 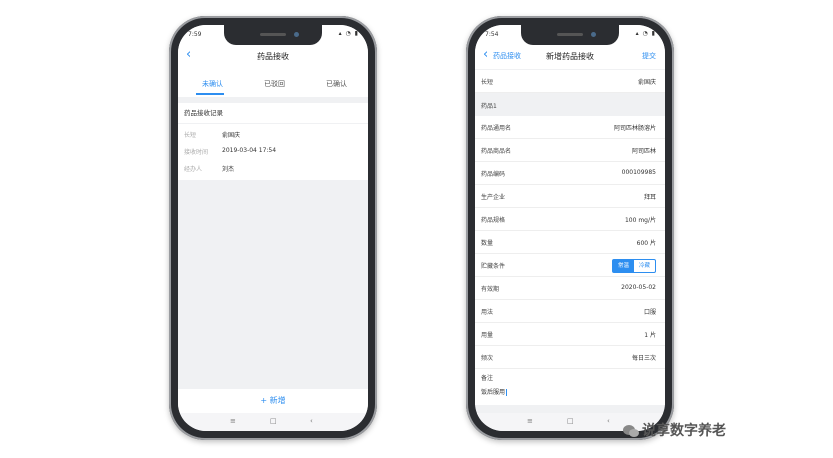 I want to click on record-card: 长短 俞国庆 接收时间 2019-03-04 17:54 经办人 刘杰, so click(x=273, y=152).